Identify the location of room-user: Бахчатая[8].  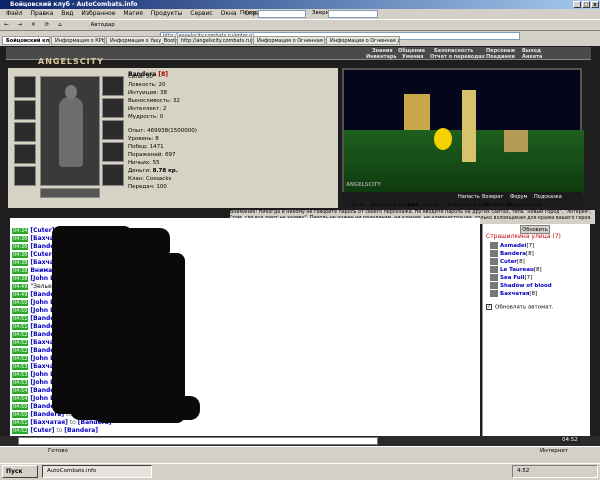
(513, 294).